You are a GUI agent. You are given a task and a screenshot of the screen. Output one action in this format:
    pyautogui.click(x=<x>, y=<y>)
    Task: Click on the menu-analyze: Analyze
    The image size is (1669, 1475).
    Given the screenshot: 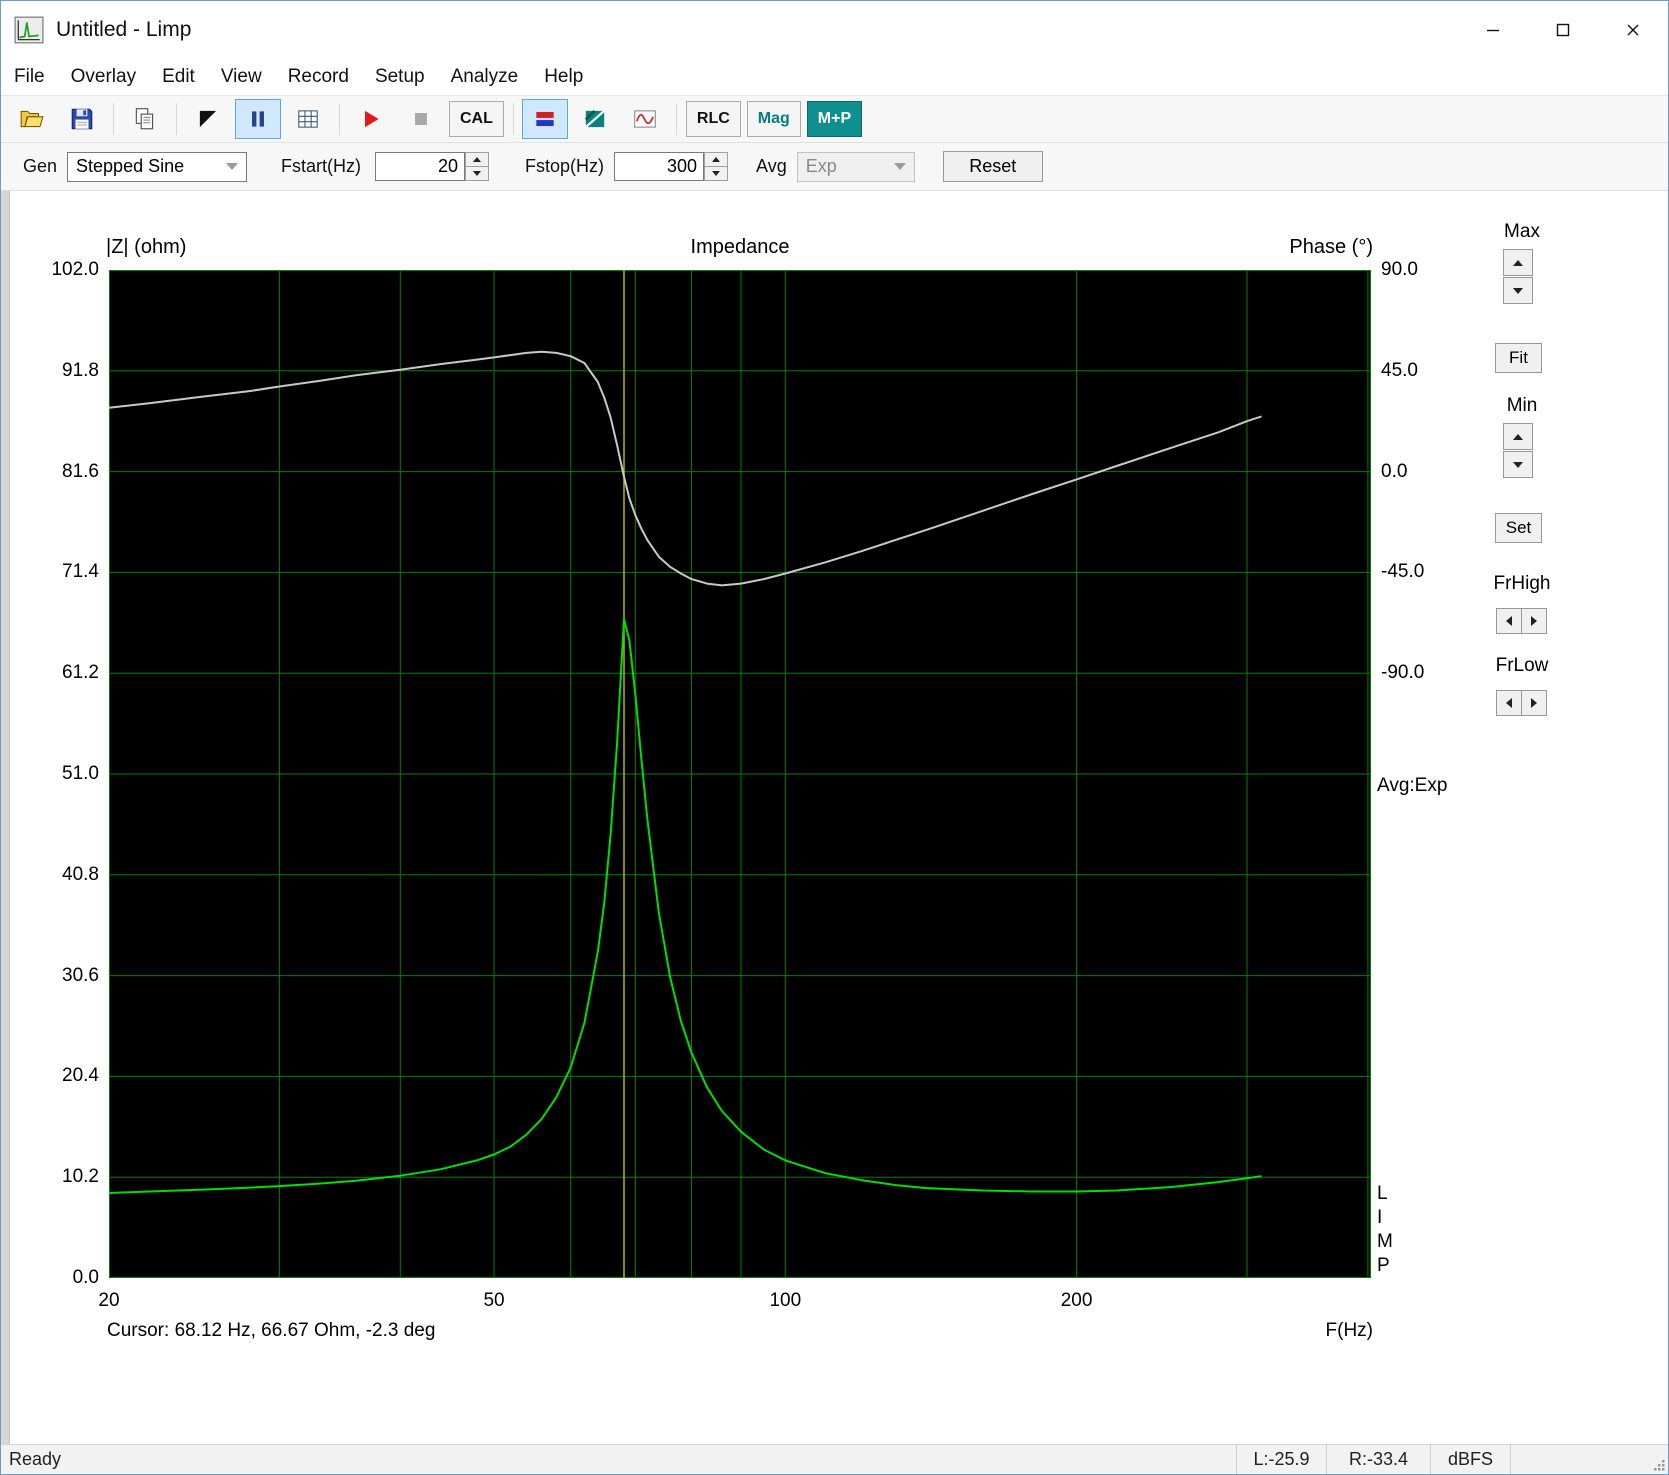 What is the action you would take?
    pyautogui.click(x=485, y=77)
    